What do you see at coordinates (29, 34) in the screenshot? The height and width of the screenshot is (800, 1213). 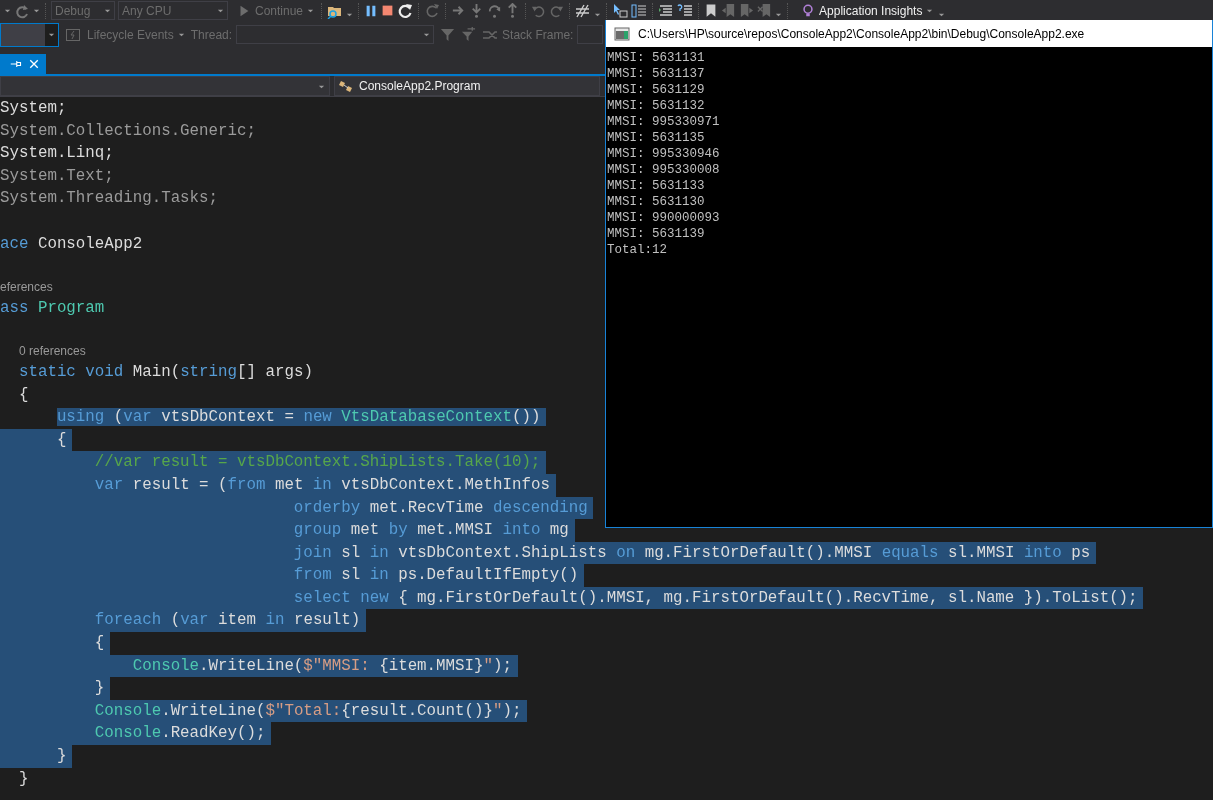 I see `process-dropdown` at bounding box center [29, 34].